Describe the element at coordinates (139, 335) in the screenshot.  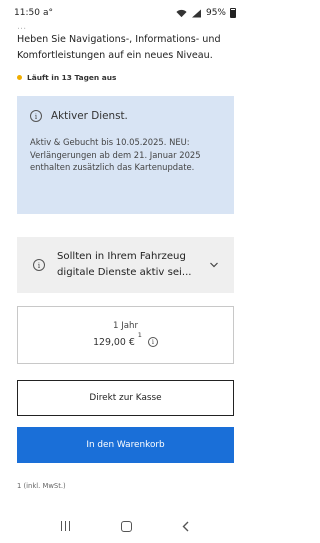
I see `price-footnote-marker: 1` at that location.